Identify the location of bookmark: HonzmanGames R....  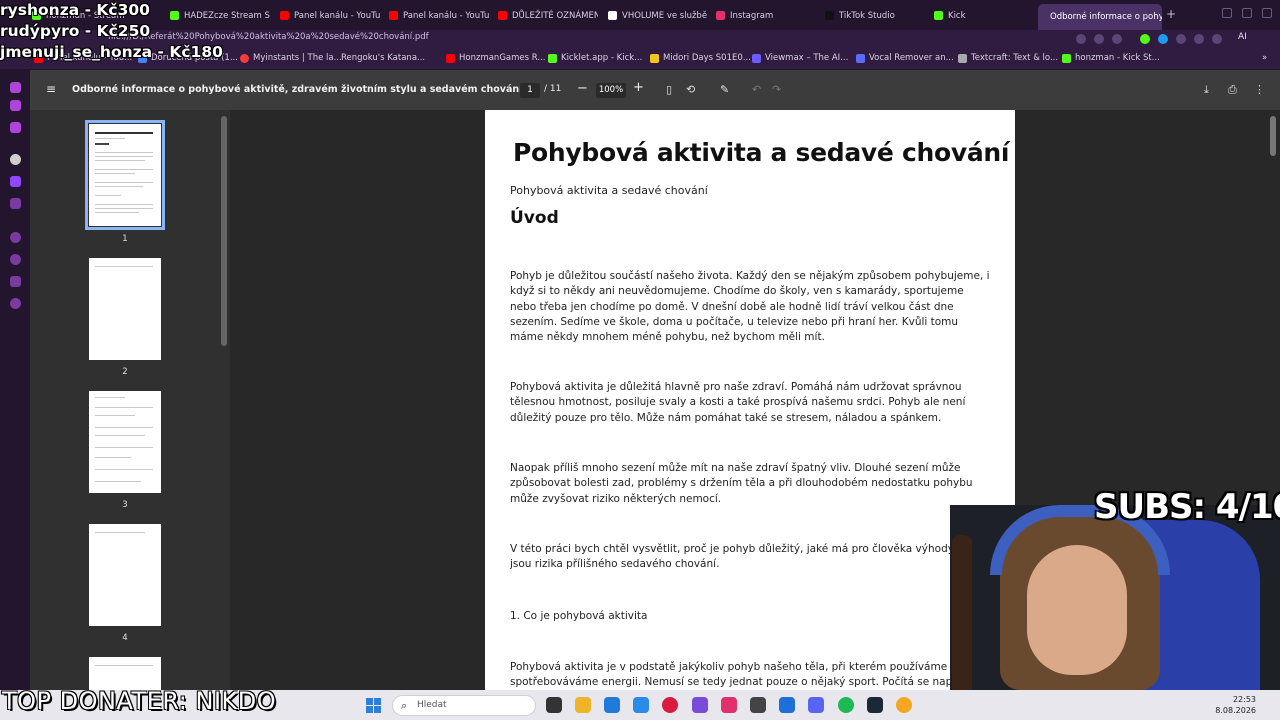
(495, 58).